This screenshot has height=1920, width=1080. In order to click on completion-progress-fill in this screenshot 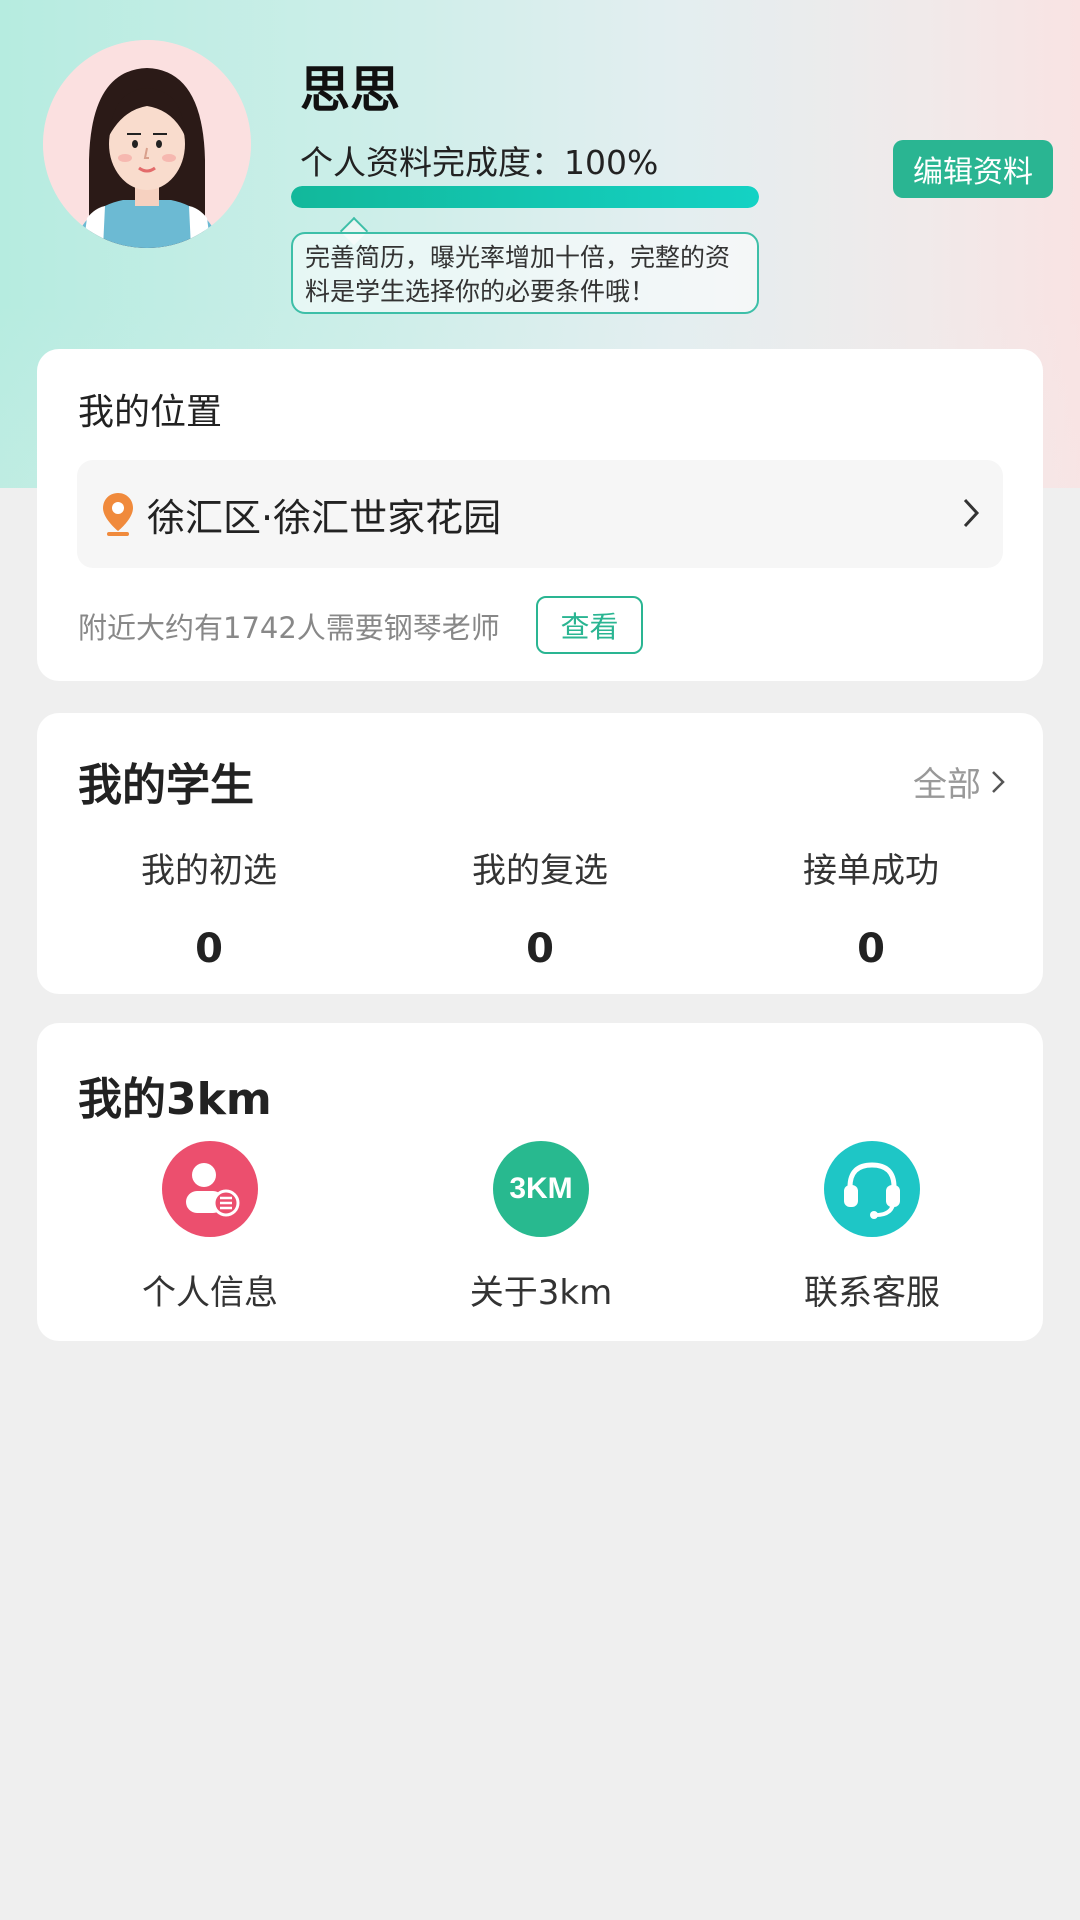, I will do `click(525, 197)`.